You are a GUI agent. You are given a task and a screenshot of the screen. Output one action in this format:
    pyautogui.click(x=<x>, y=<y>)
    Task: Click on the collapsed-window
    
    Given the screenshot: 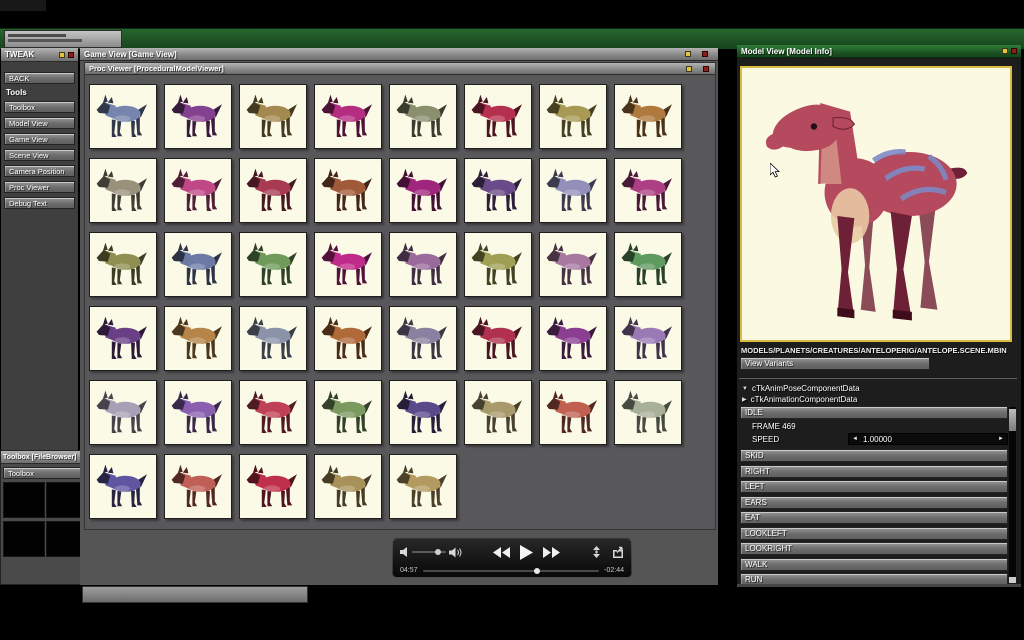 What is the action you would take?
    pyautogui.click(x=63, y=39)
    